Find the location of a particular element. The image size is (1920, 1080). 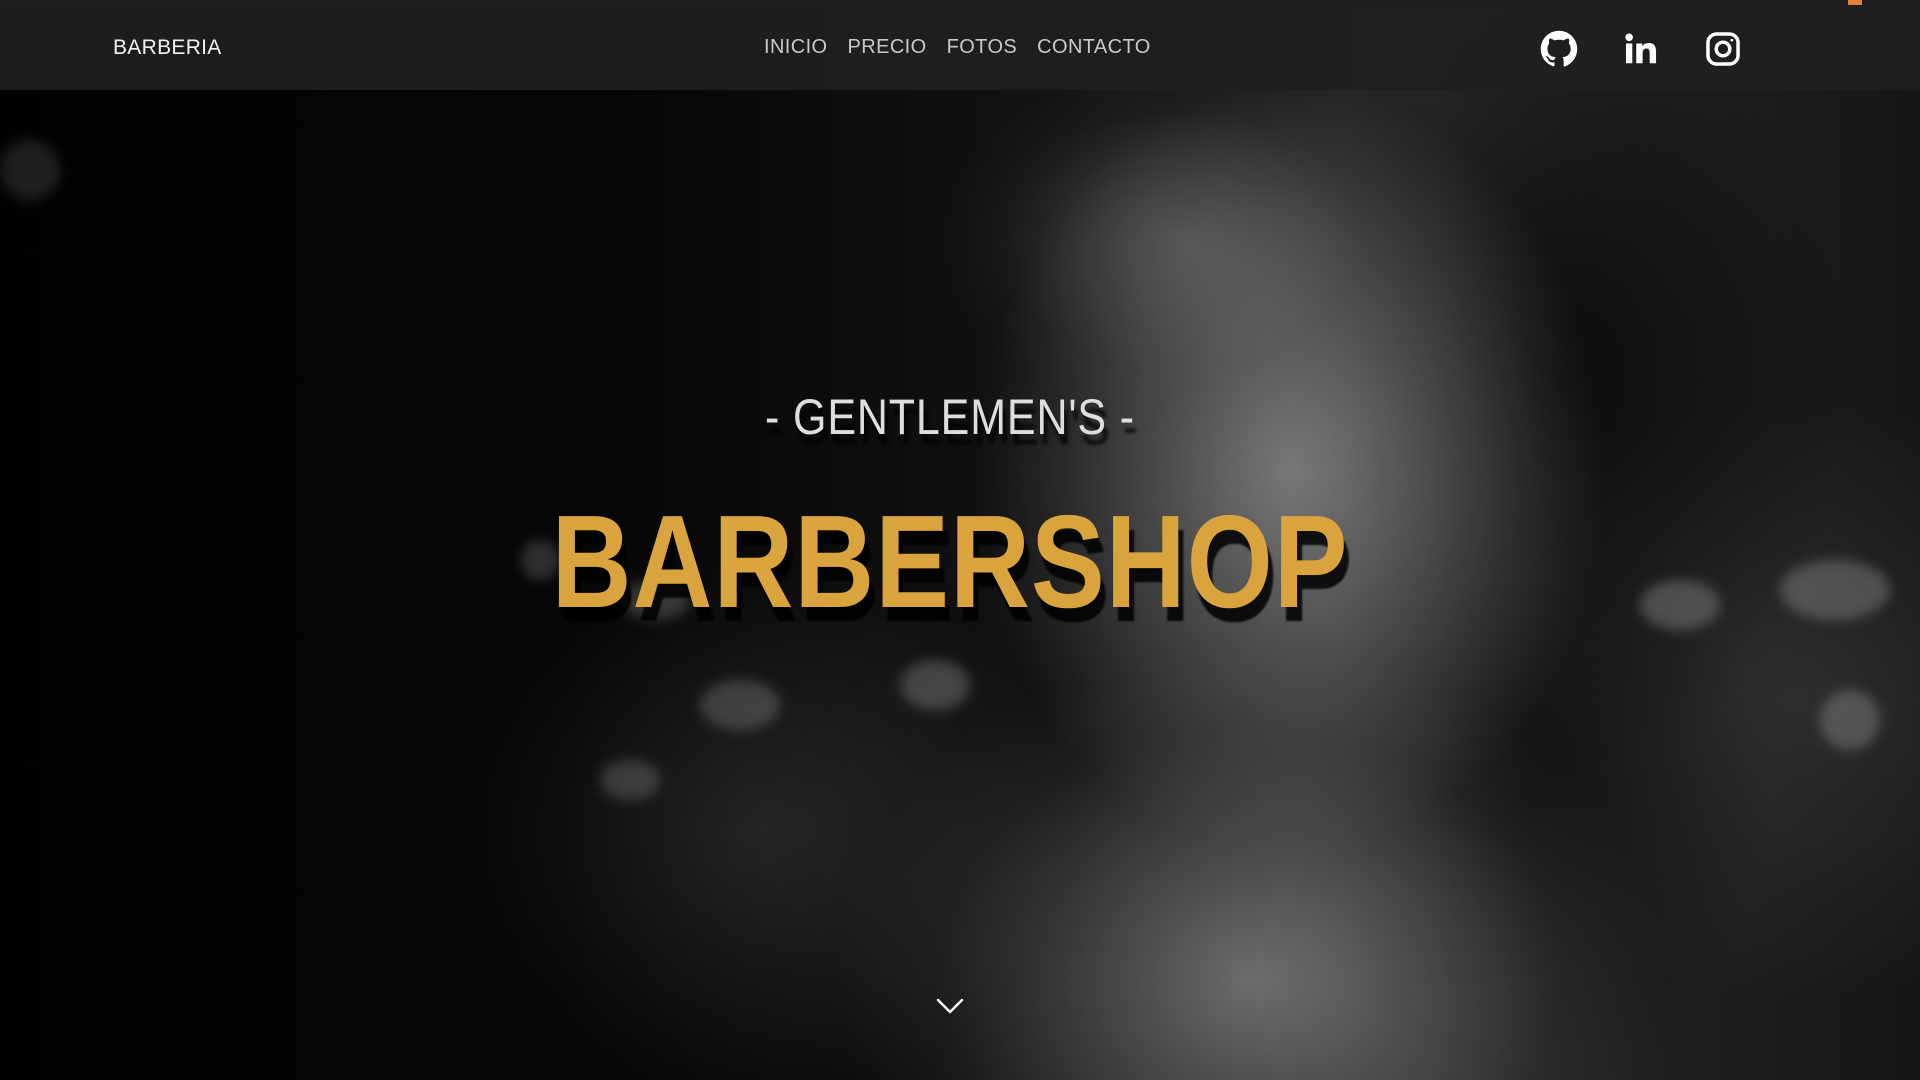

instagram-icon is located at coordinates (1723, 49).